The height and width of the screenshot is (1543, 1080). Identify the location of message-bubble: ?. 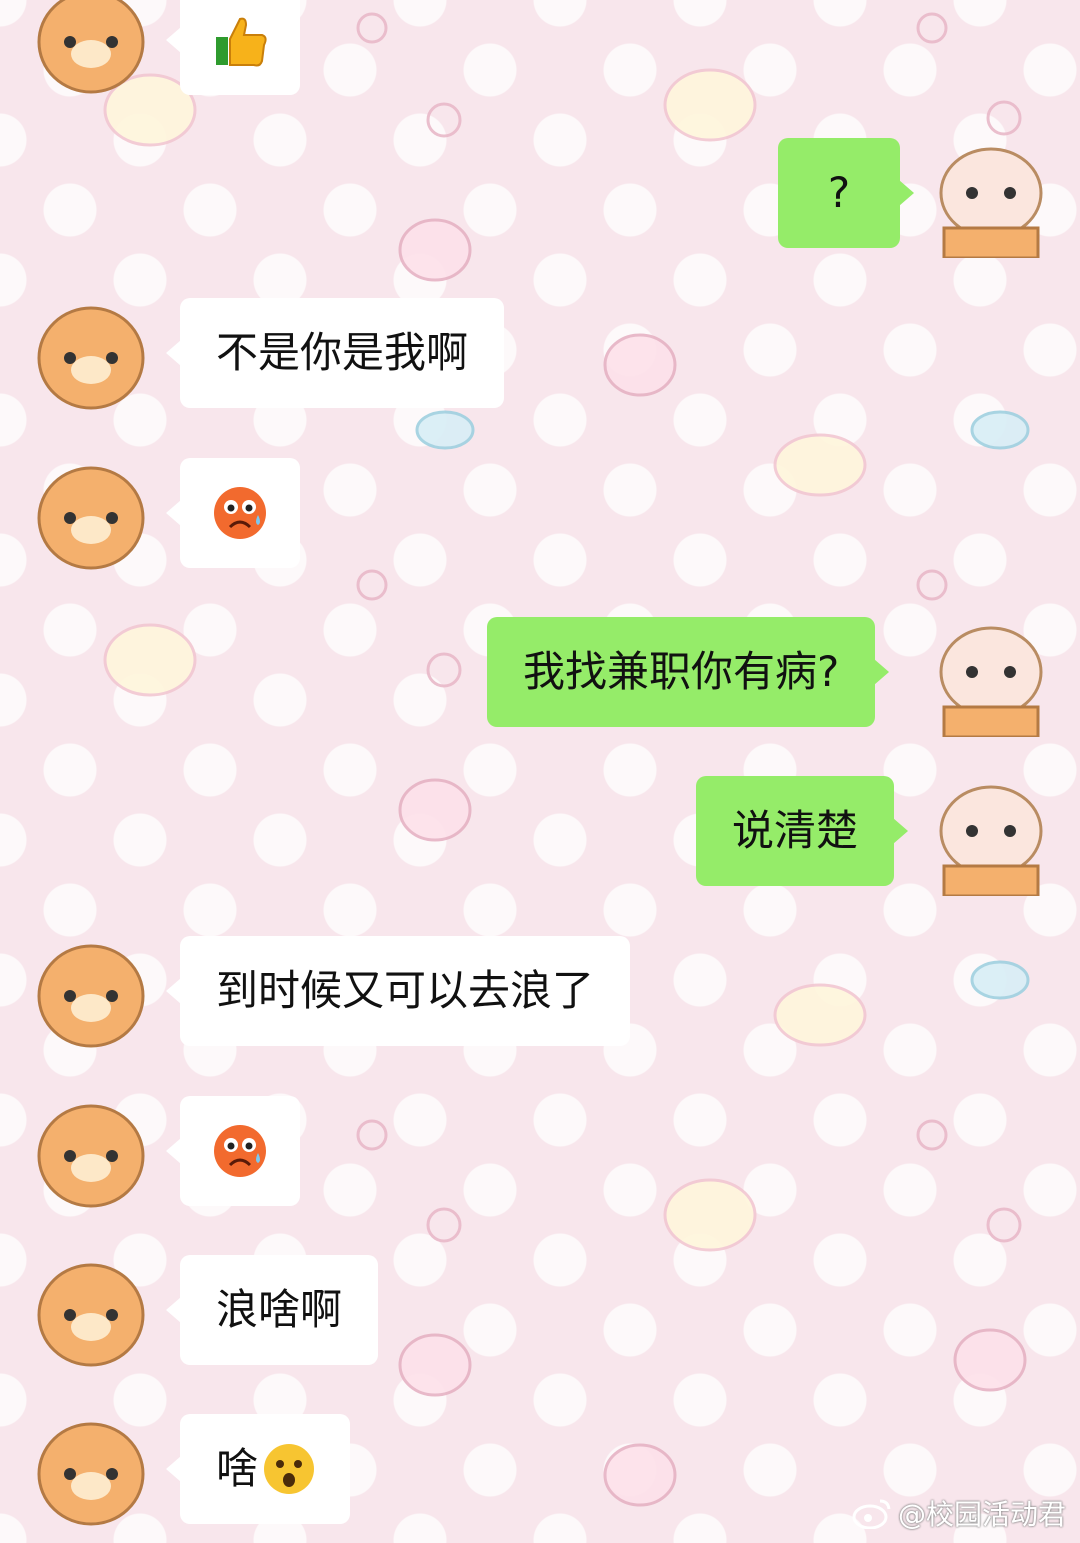
(846, 193).